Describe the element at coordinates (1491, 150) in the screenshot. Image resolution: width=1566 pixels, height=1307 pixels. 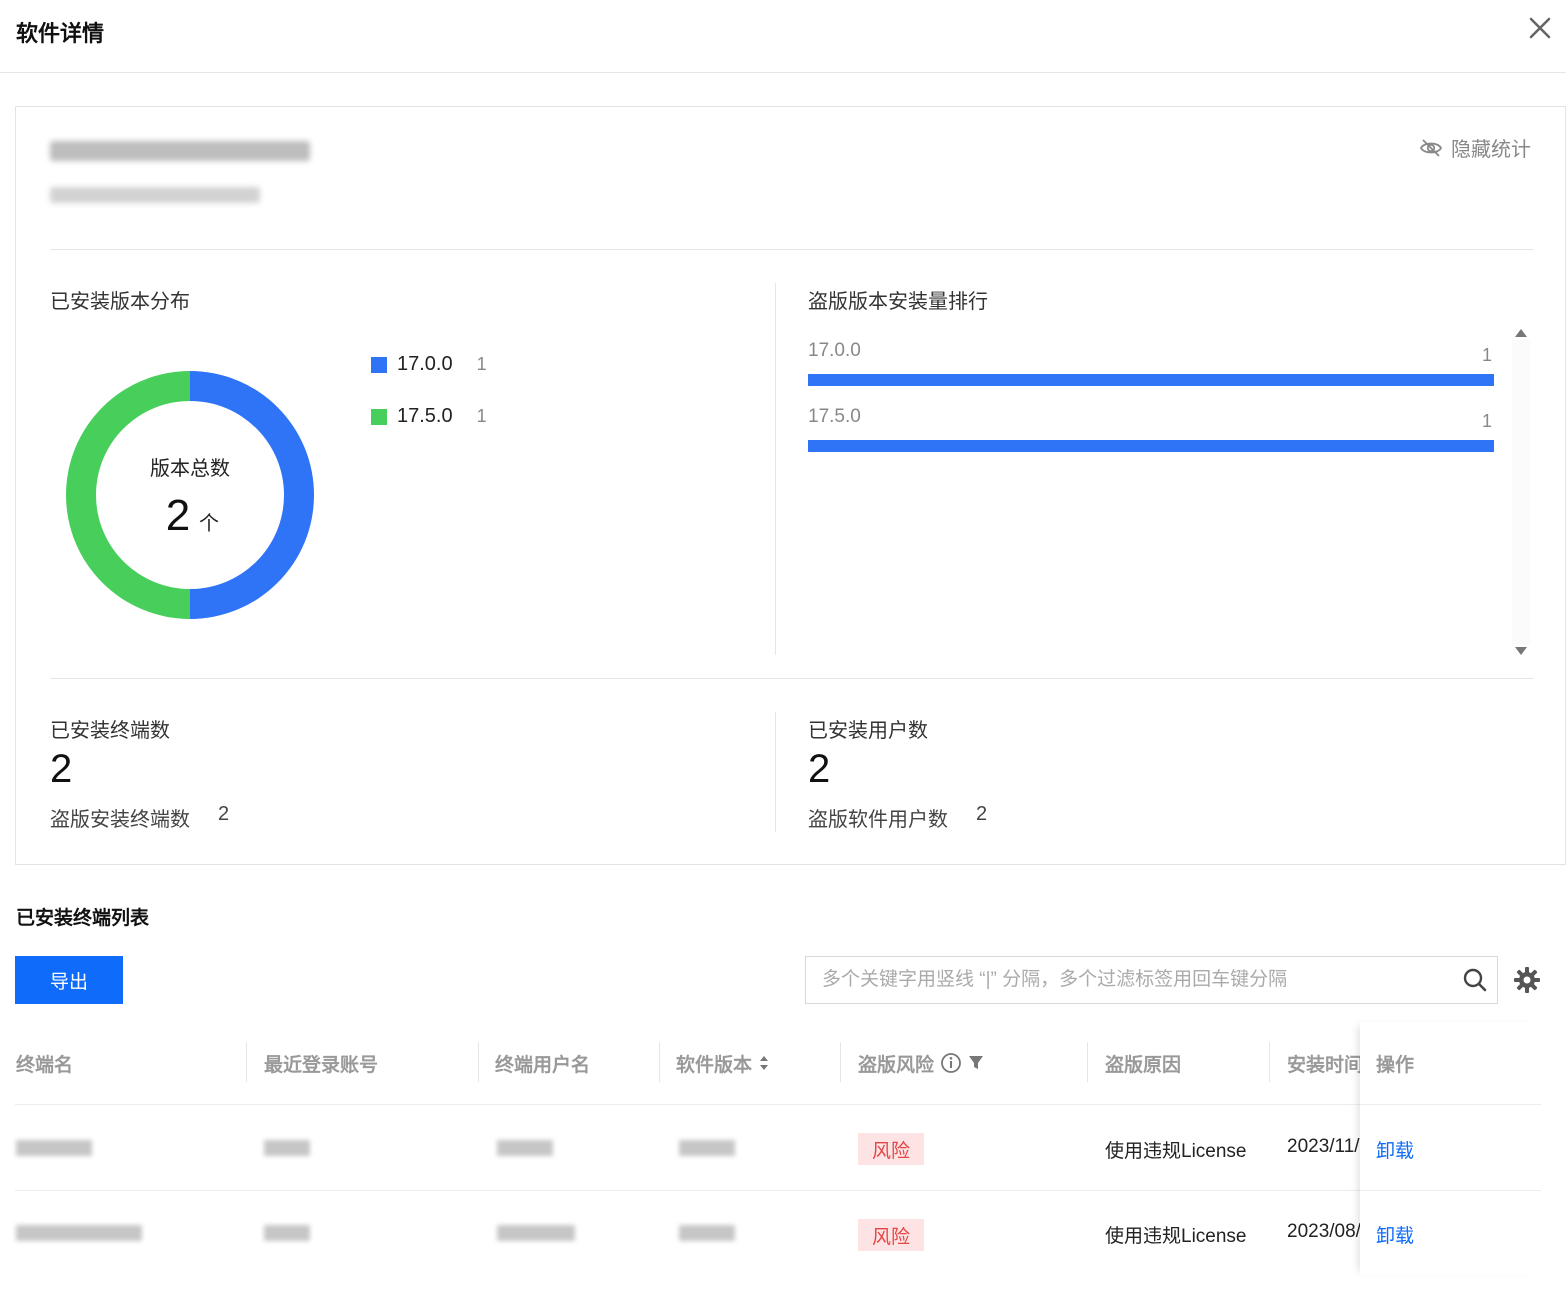
I see `hide-stats-label: 隐藏统计` at that location.